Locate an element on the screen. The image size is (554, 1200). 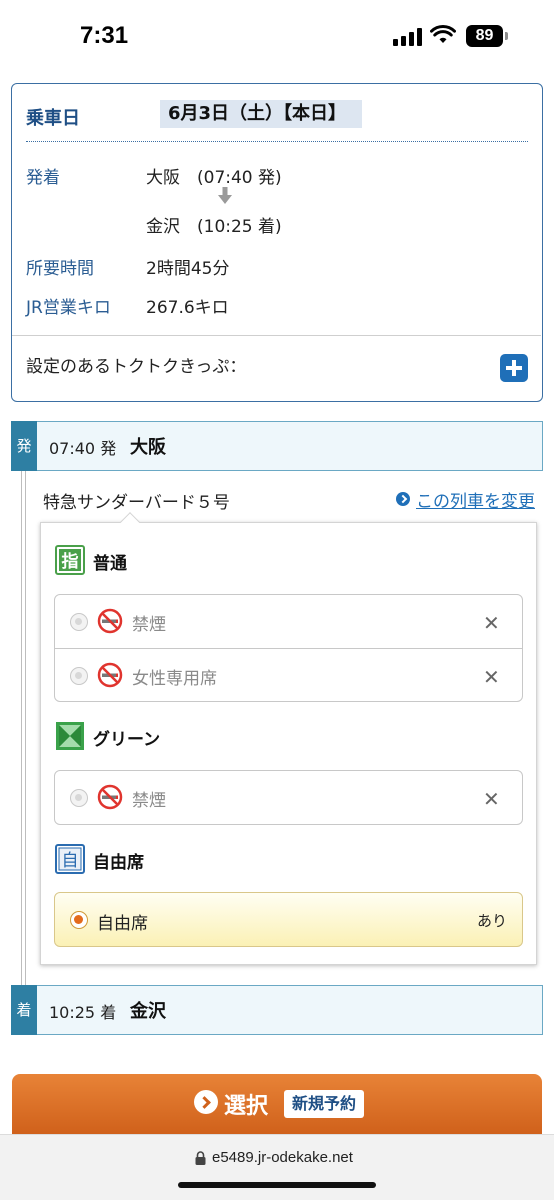
free-seat-icon: 自 is located at coordinates (70, 859).